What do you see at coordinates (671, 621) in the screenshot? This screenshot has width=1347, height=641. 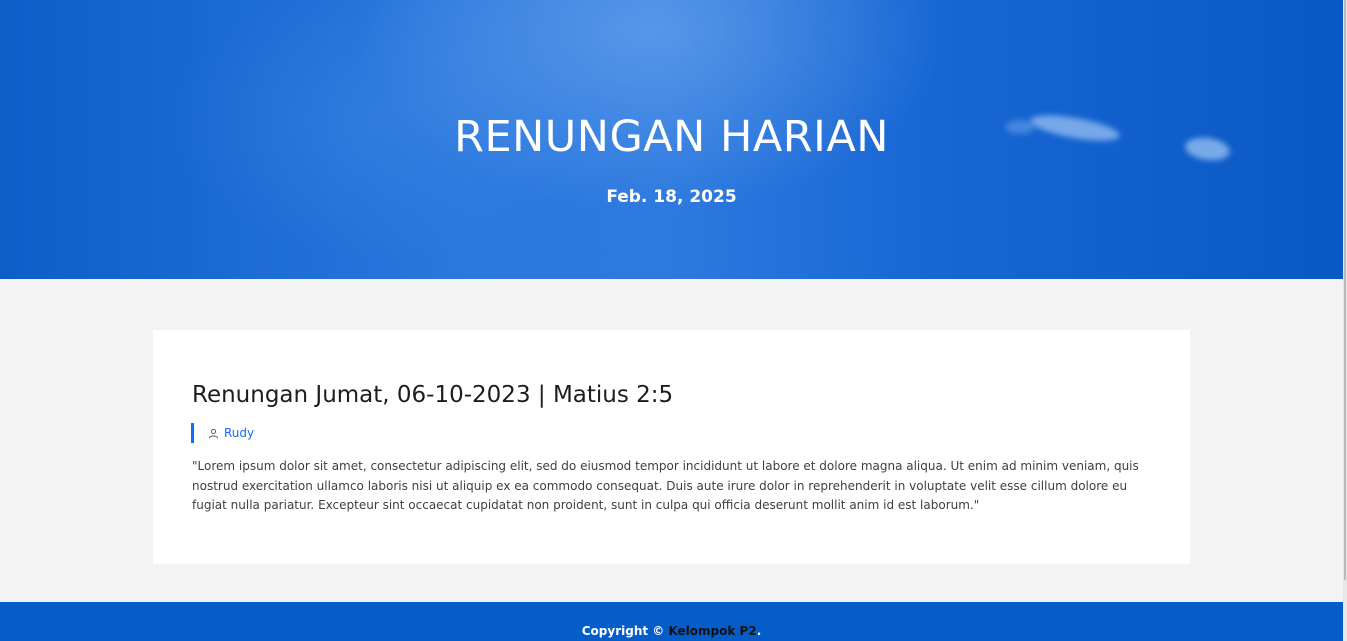 I see `footer: Copyright © Kelompok P2.` at bounding box center [671, 621].